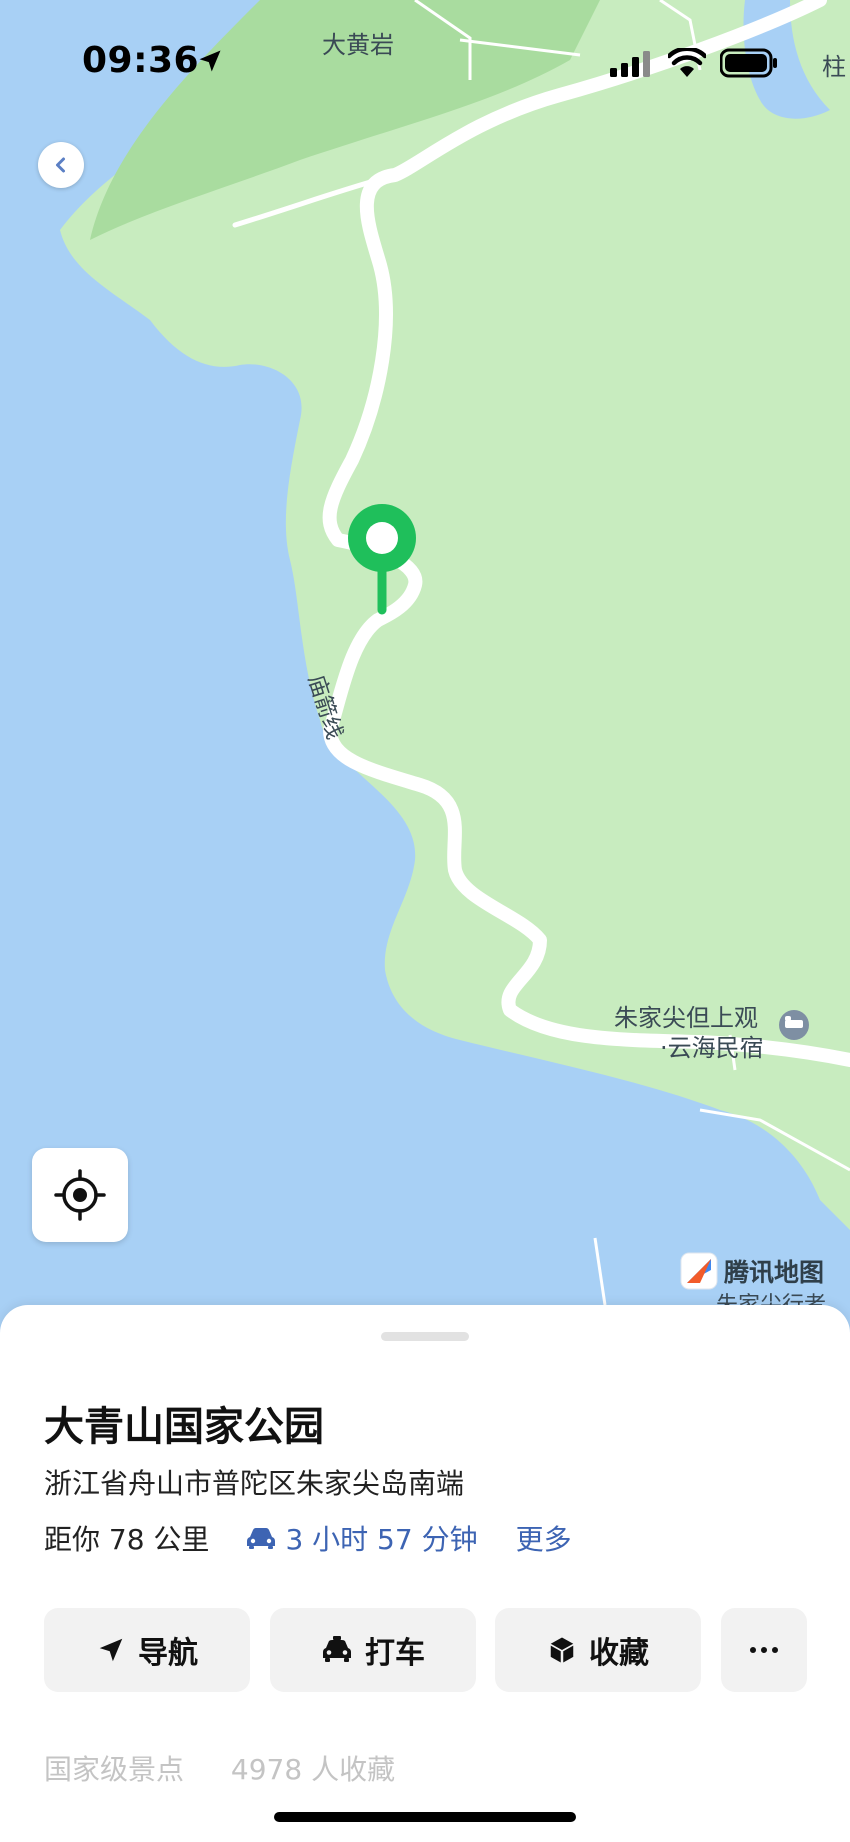  I want to click on crosshair-icon, so click(80, 1195).